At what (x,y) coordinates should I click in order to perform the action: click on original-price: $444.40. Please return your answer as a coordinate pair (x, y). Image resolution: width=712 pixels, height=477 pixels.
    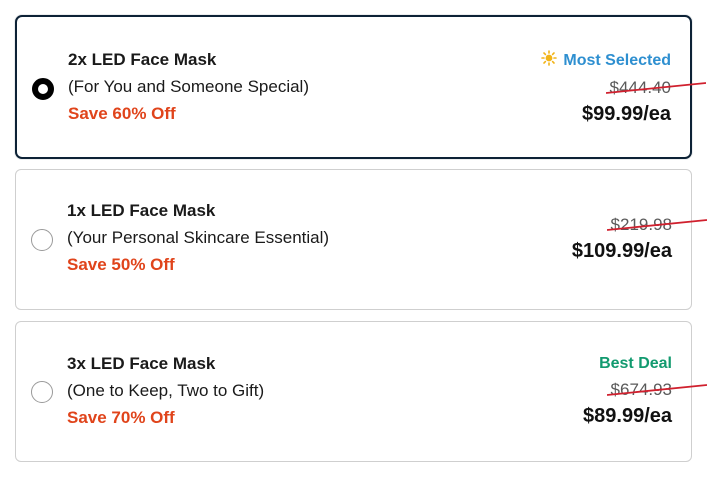
    Looking at the image, I should click on (655, 88).